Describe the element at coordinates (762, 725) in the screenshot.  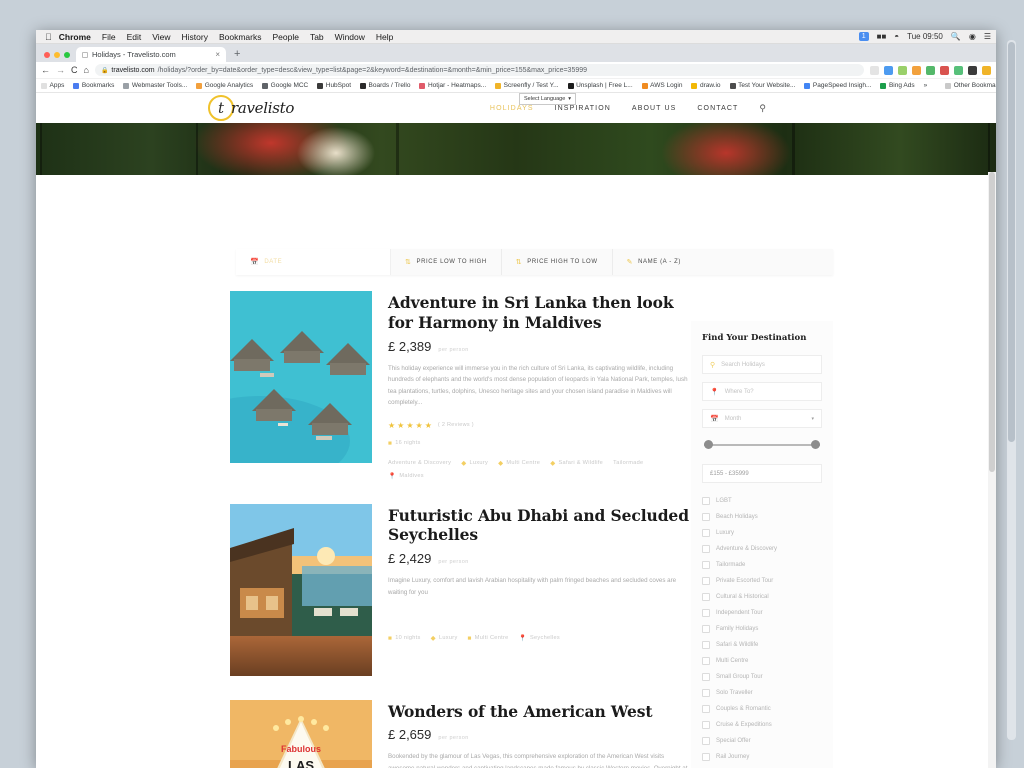
I see `filter-cruise-expeditions: Cruise & Expeditions` at that location.